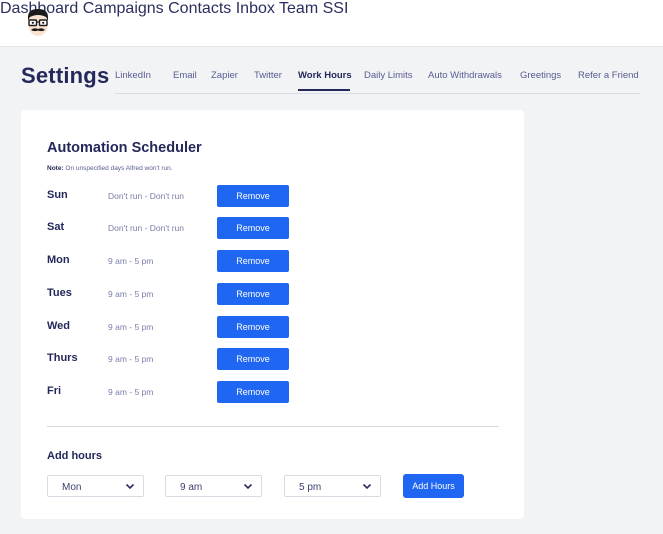 The image size is (663, 534). Describe the element at coordinates (118, 168) in the screenshot. I see `note-text: On unspecified days Alfred won't run.` at that location.